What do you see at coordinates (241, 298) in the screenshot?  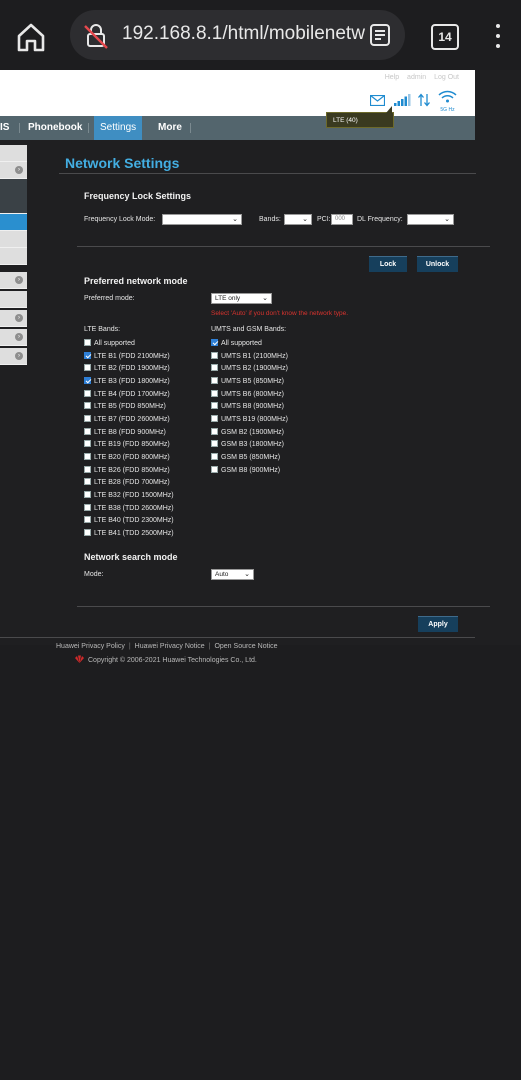 I see `preferred-mode-select: LTE only ⌄` at bounding box center [241, 298].